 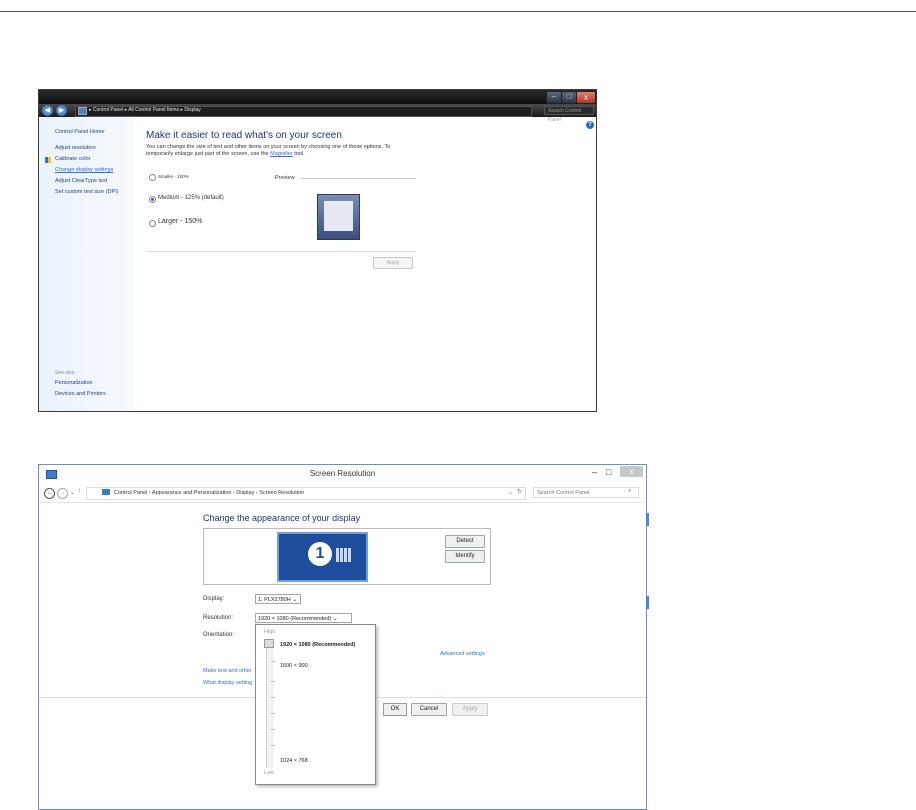 What do you see at coordinates (152, 177) in the screenshot?
I see `radio-smaller` at bounding box center [152, 177].